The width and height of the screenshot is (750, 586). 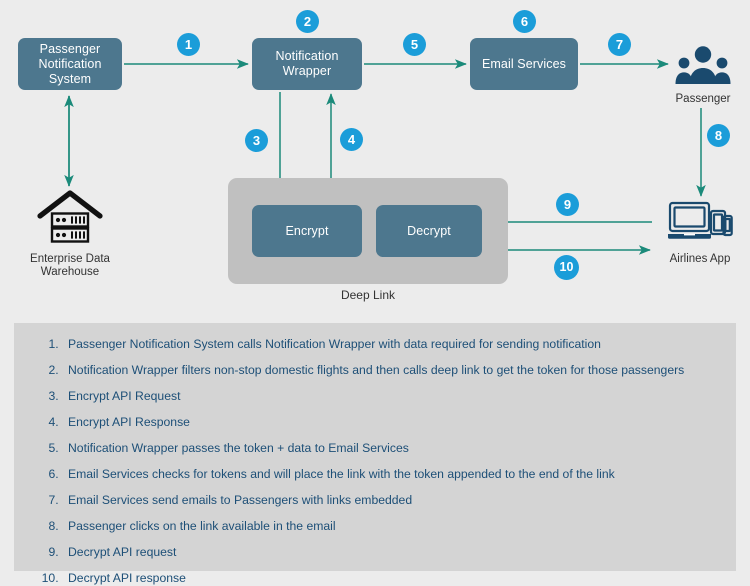 I want to click on entity-caption: Enterprise Data Warehouse, so click(x=70, y=266).